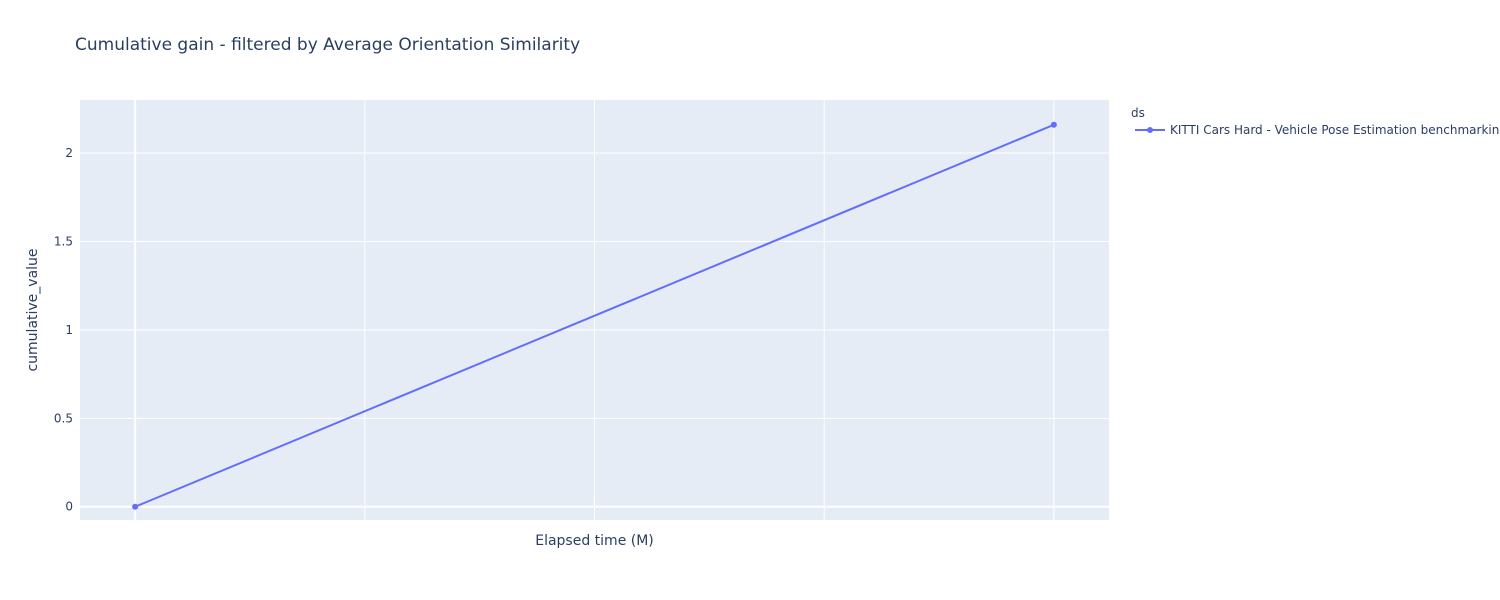 The width and height of the screenshot is (1500, 600). What do you see at coordinates (63, 418) in the screenshot?
I see `y-tick-label: 0.5` at bounding box center [63, 418].